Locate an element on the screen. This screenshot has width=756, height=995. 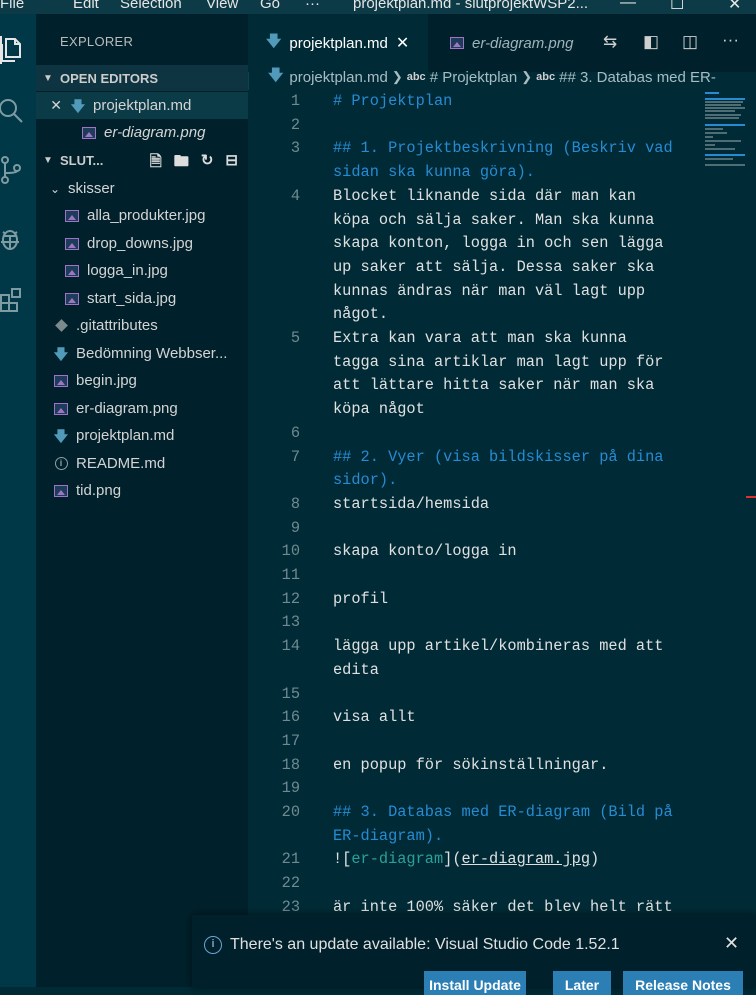
code-line: ## 1. Projektbeskrivning (Beskriv vad is located at coordinates (503, 148).